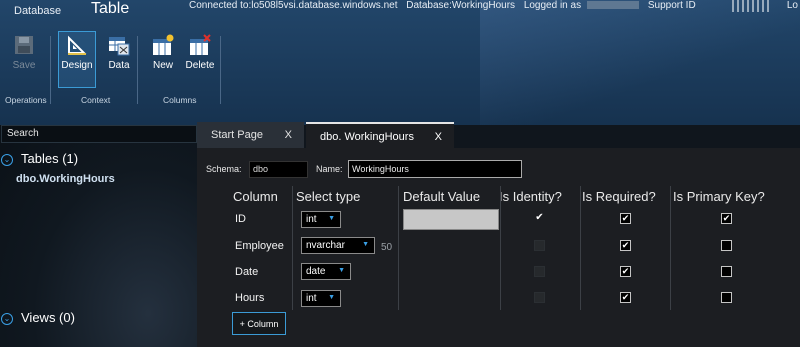  Describe the element at coordinates (96, 100) in the screenshot. I see `group-context-label: Context` at that location.